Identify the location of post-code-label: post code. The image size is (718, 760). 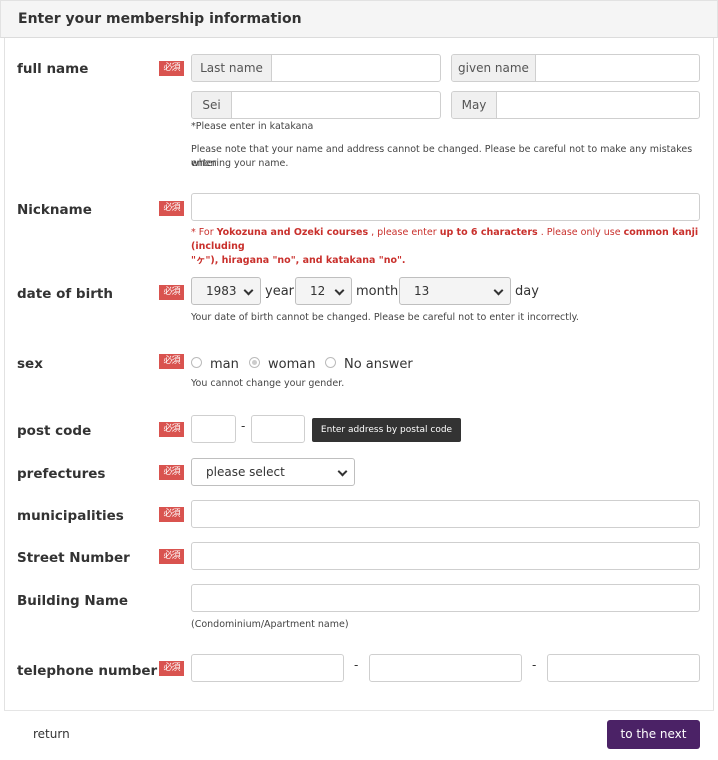
(54, 431).